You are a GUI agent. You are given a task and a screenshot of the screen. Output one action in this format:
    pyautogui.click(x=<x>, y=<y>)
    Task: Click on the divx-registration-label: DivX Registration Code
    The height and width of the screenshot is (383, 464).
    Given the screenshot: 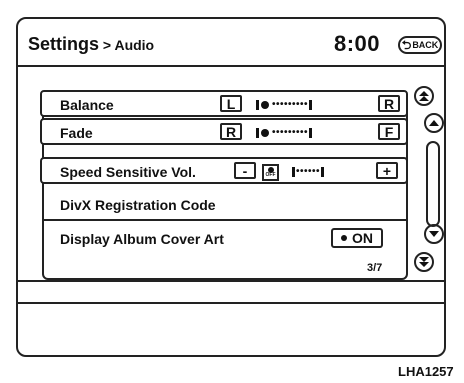 What is the action you would take?
    pyautogui.click(x=138, y=205)
    